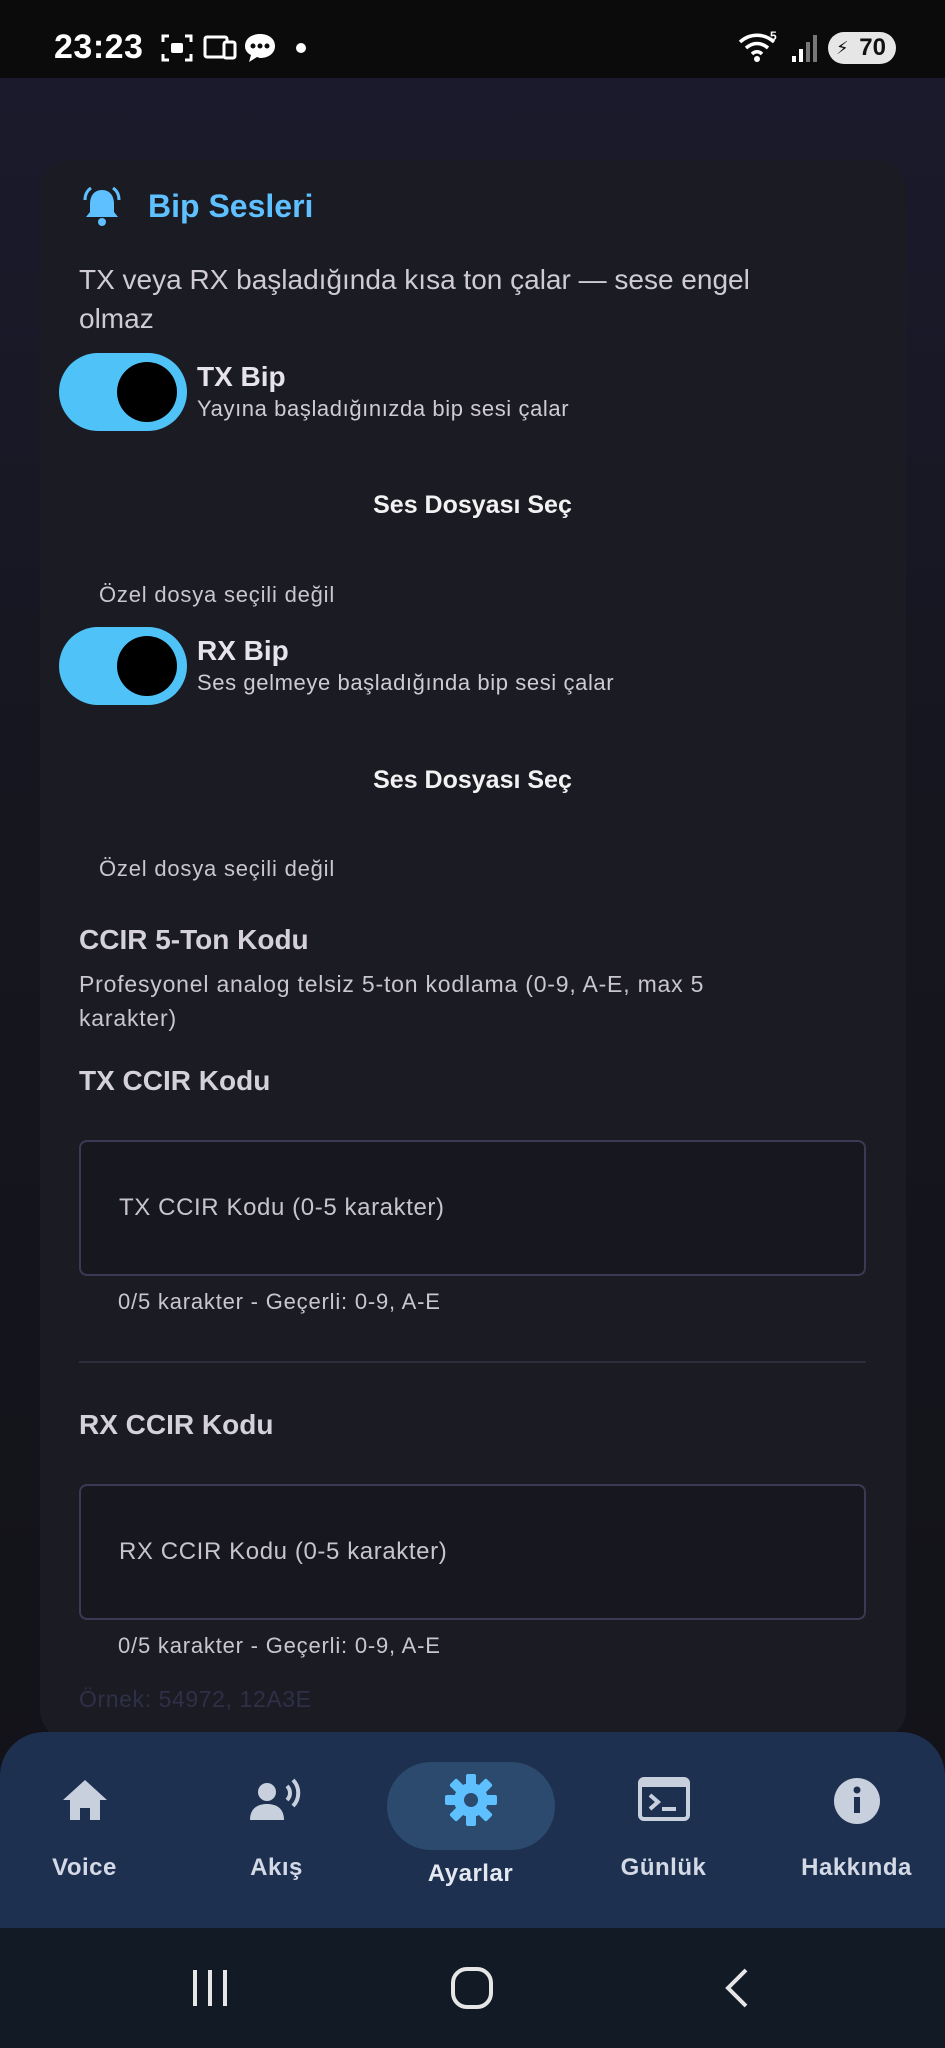  Describe the element at coordinates (260, 48) in the screenshot. I see `chat-icon` at that location.